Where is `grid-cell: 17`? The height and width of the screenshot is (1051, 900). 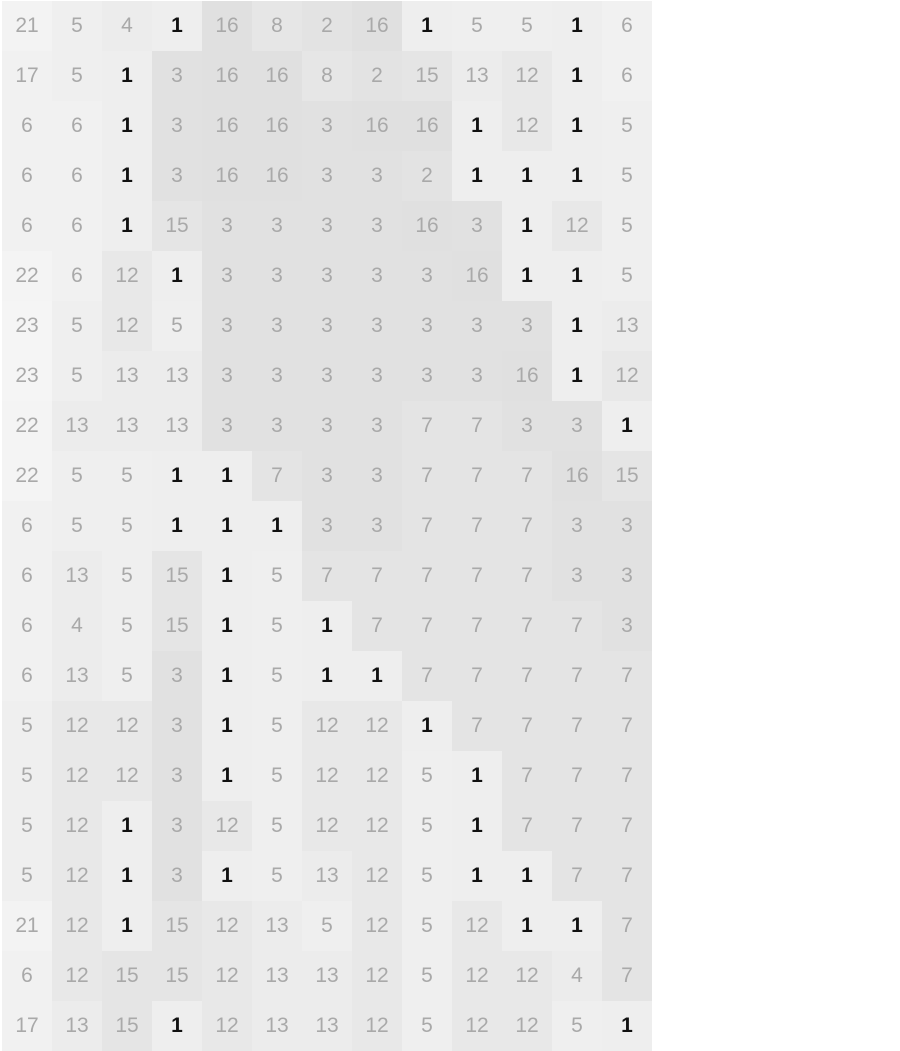
grid-cell: 17 is located at coordinates (27, 76).